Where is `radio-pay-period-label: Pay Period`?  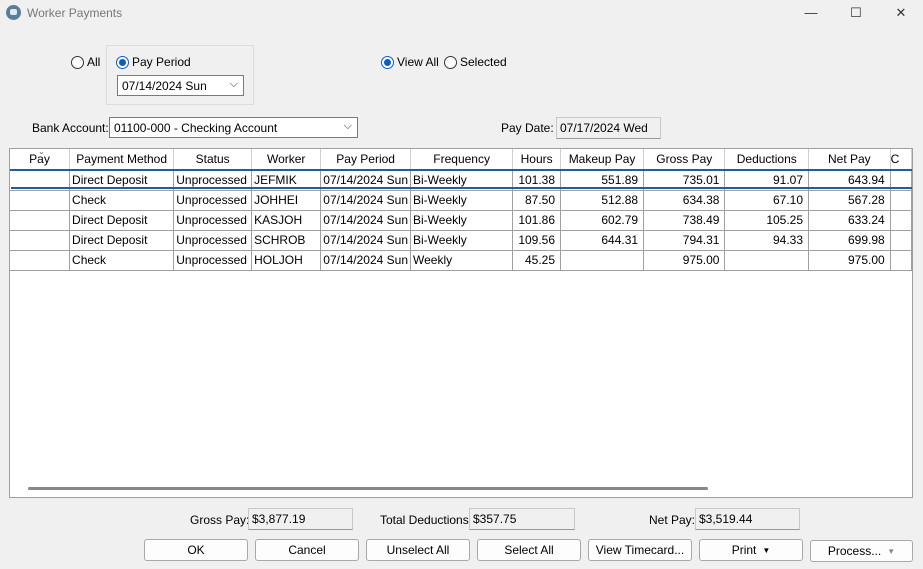
radio-pay-period-label: Pay Period is located at coordinates (161, 62).